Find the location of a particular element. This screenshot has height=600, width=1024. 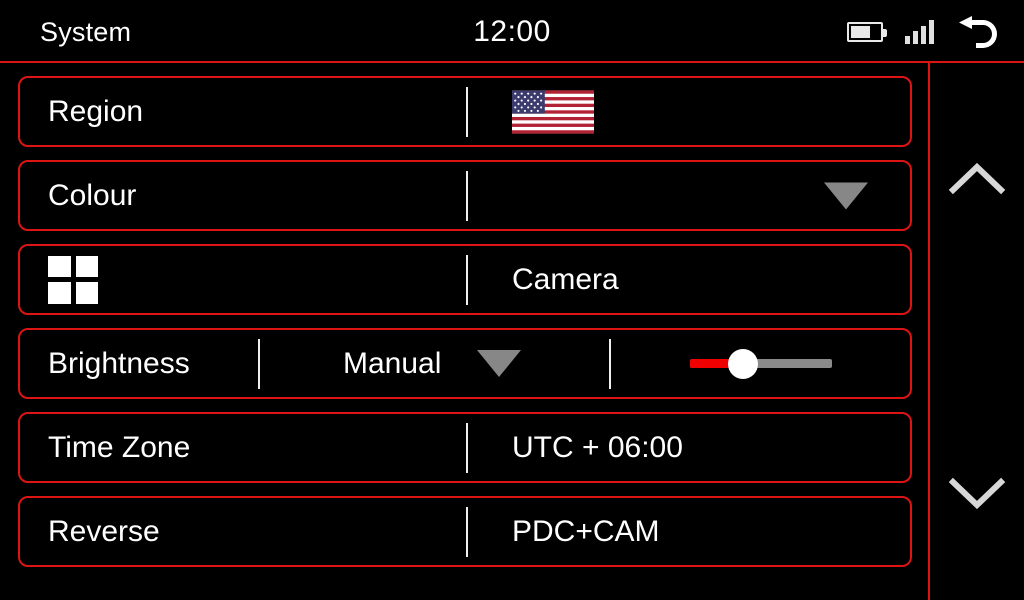

row-label-brightness: Brightness is located at coordinates (119, 363).